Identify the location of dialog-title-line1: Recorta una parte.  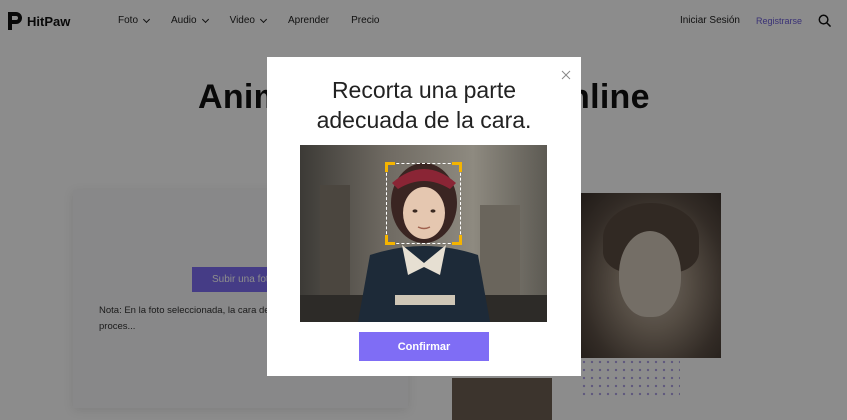
(424, 90).